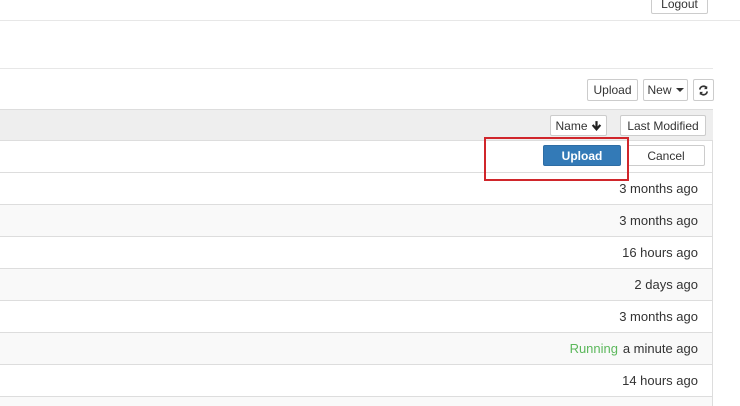 Image resolution: width=740 pixels, height=406 pixels. Describe the element at coordinates (660, 252) in the screenshot. I see `item-modified: 16 hours ago` at that location.